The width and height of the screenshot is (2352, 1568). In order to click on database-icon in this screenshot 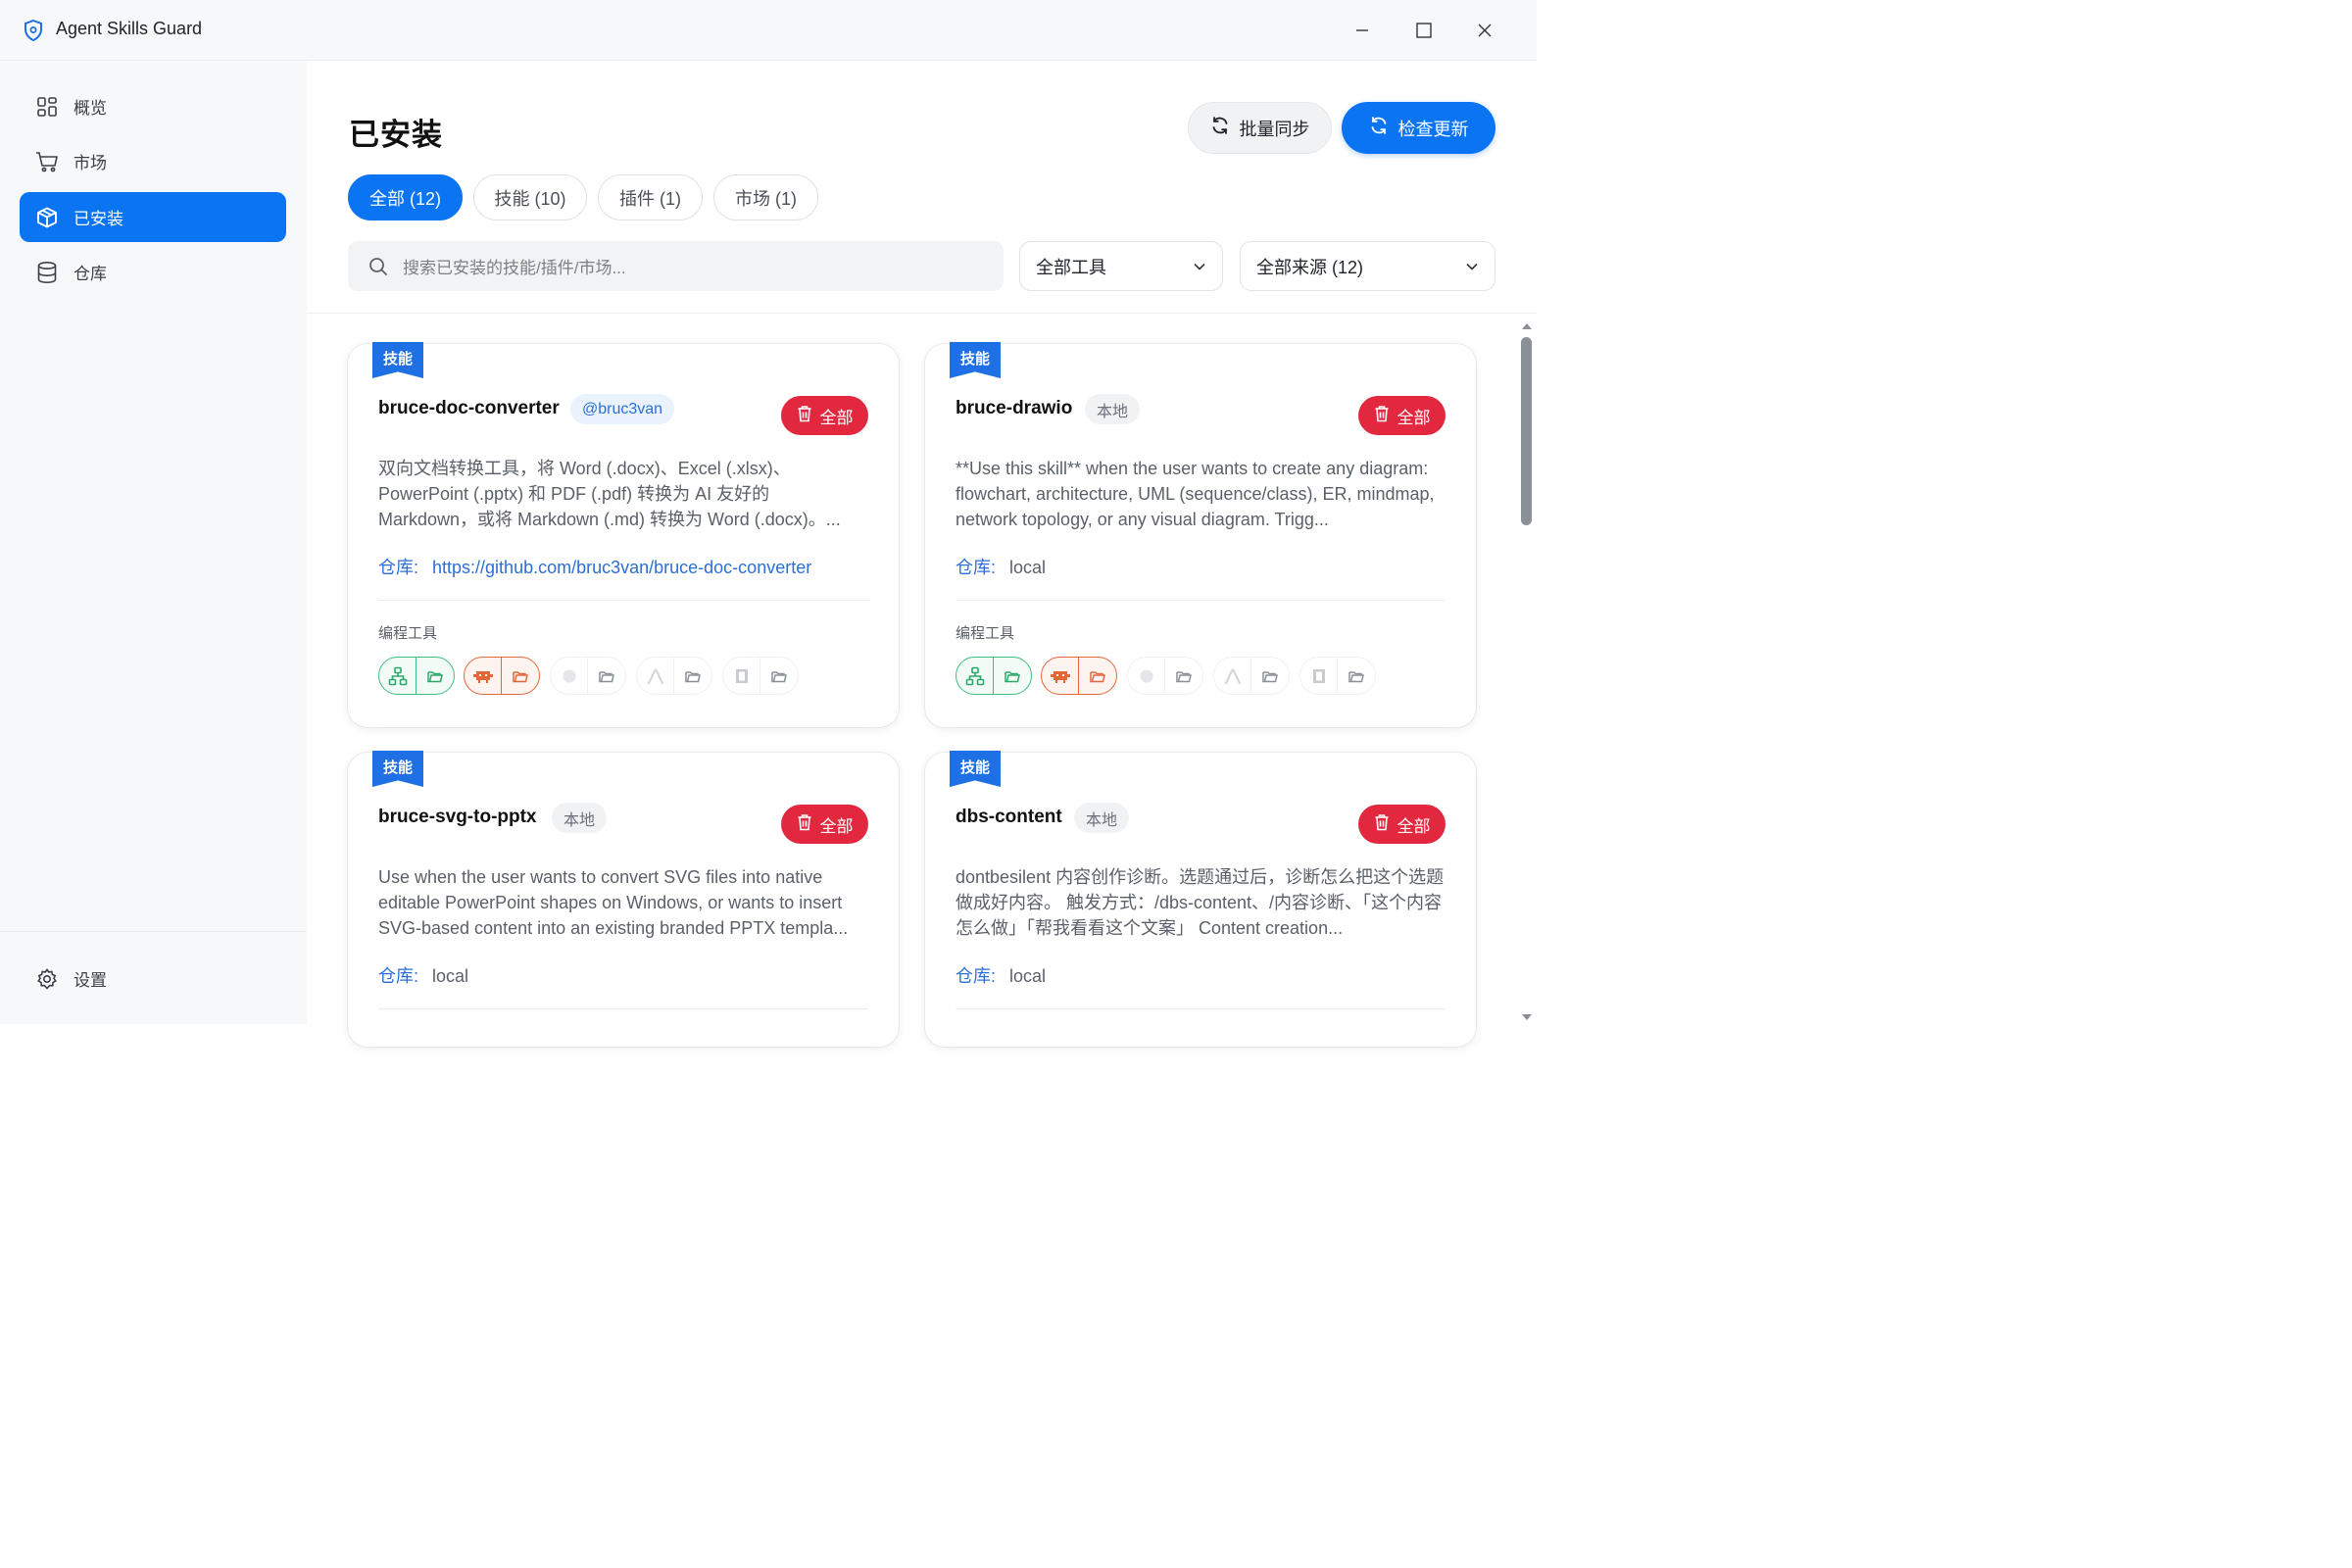, I will do `click(47, 272)`.